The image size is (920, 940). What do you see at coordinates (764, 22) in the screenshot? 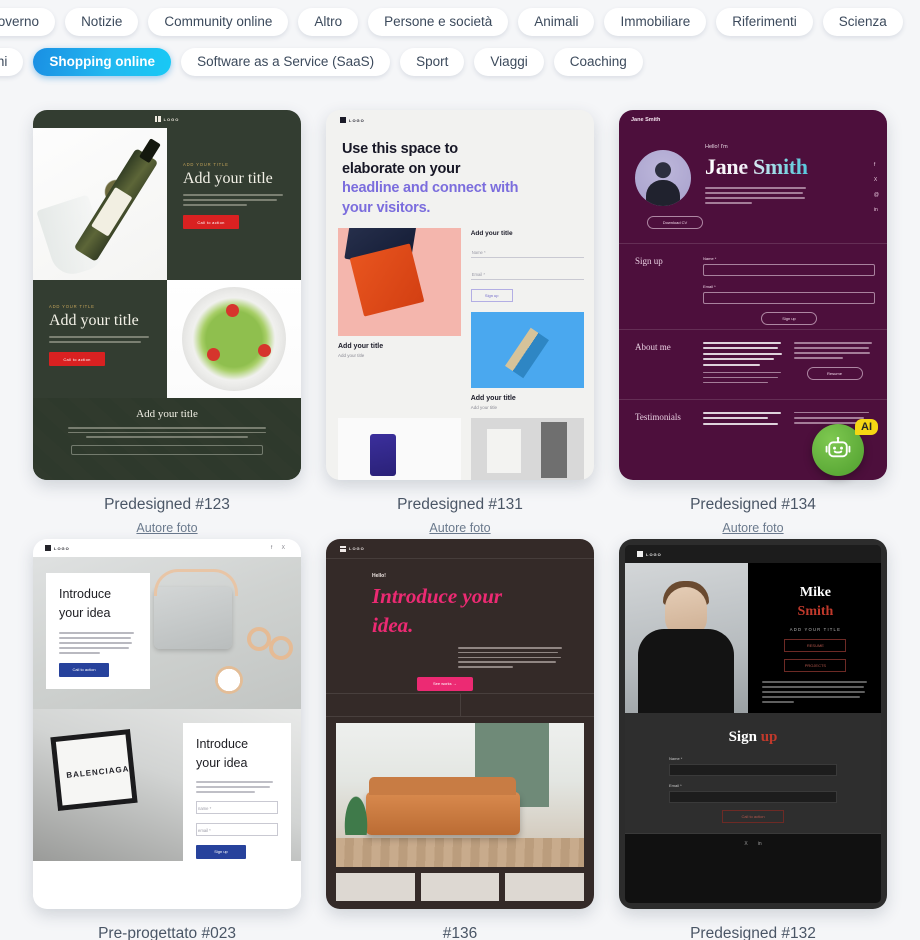
I see `chip-riferimenti: Riferimenti` at bounding box center [764, 22].